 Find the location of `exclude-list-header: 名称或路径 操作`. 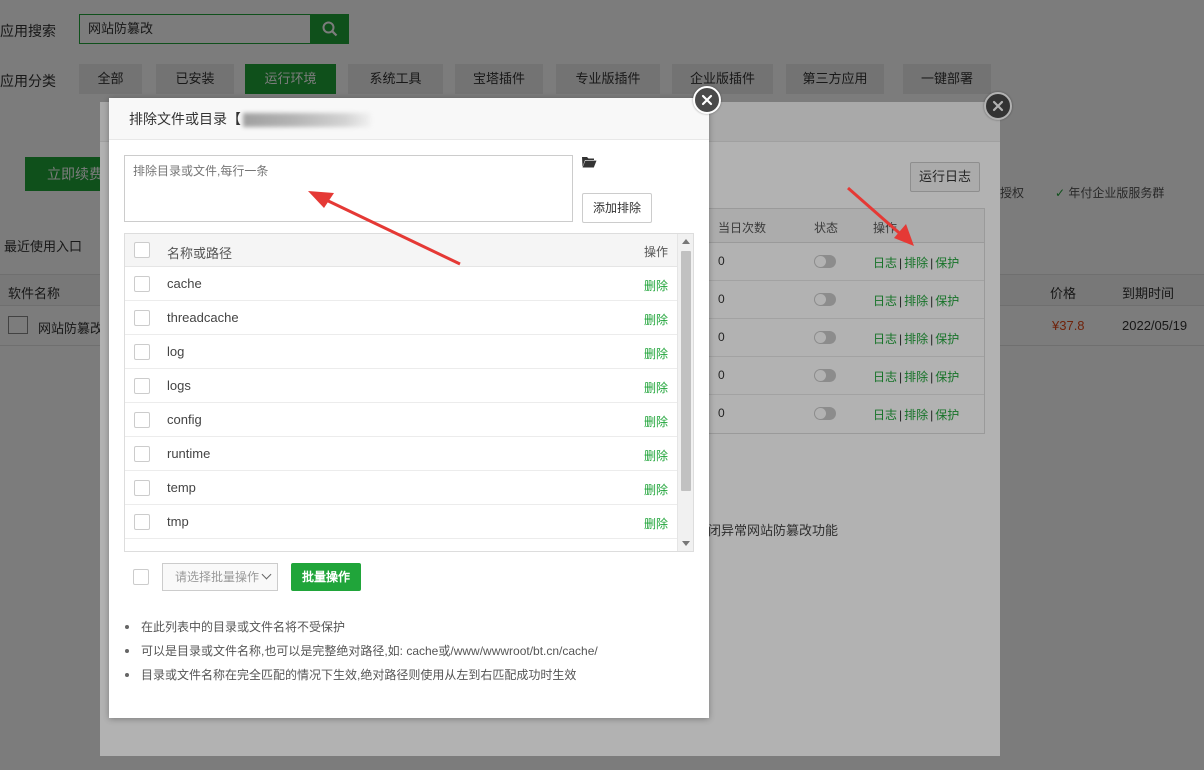

exclude-list-header: 名称或路径 操作 is located at coordinates (409, 250).